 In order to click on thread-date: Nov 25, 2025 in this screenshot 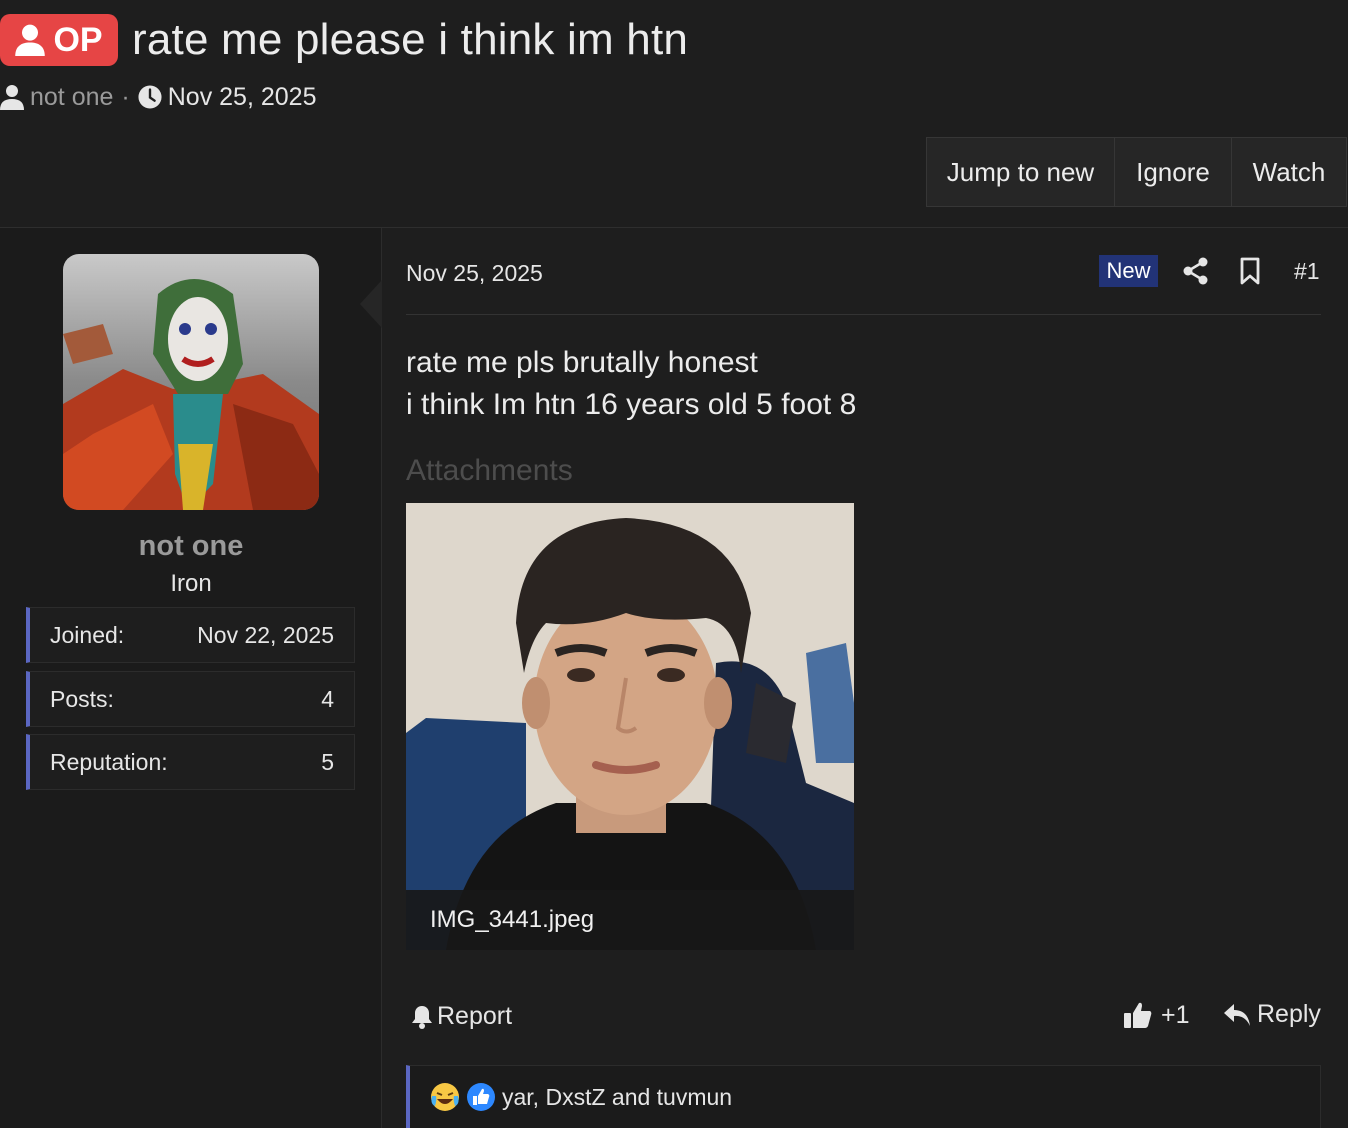, I will do `click(242, 97)`.